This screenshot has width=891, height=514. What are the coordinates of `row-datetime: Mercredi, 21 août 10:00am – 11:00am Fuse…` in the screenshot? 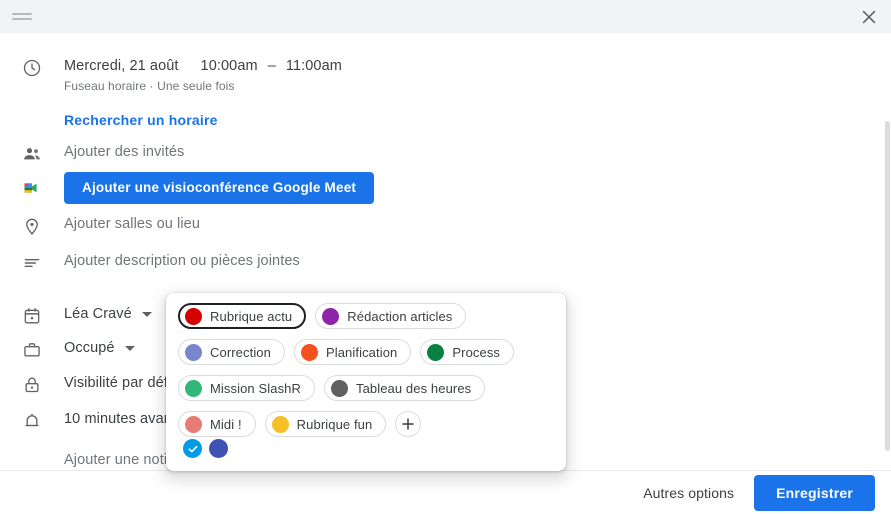 It's located at (171, 92).